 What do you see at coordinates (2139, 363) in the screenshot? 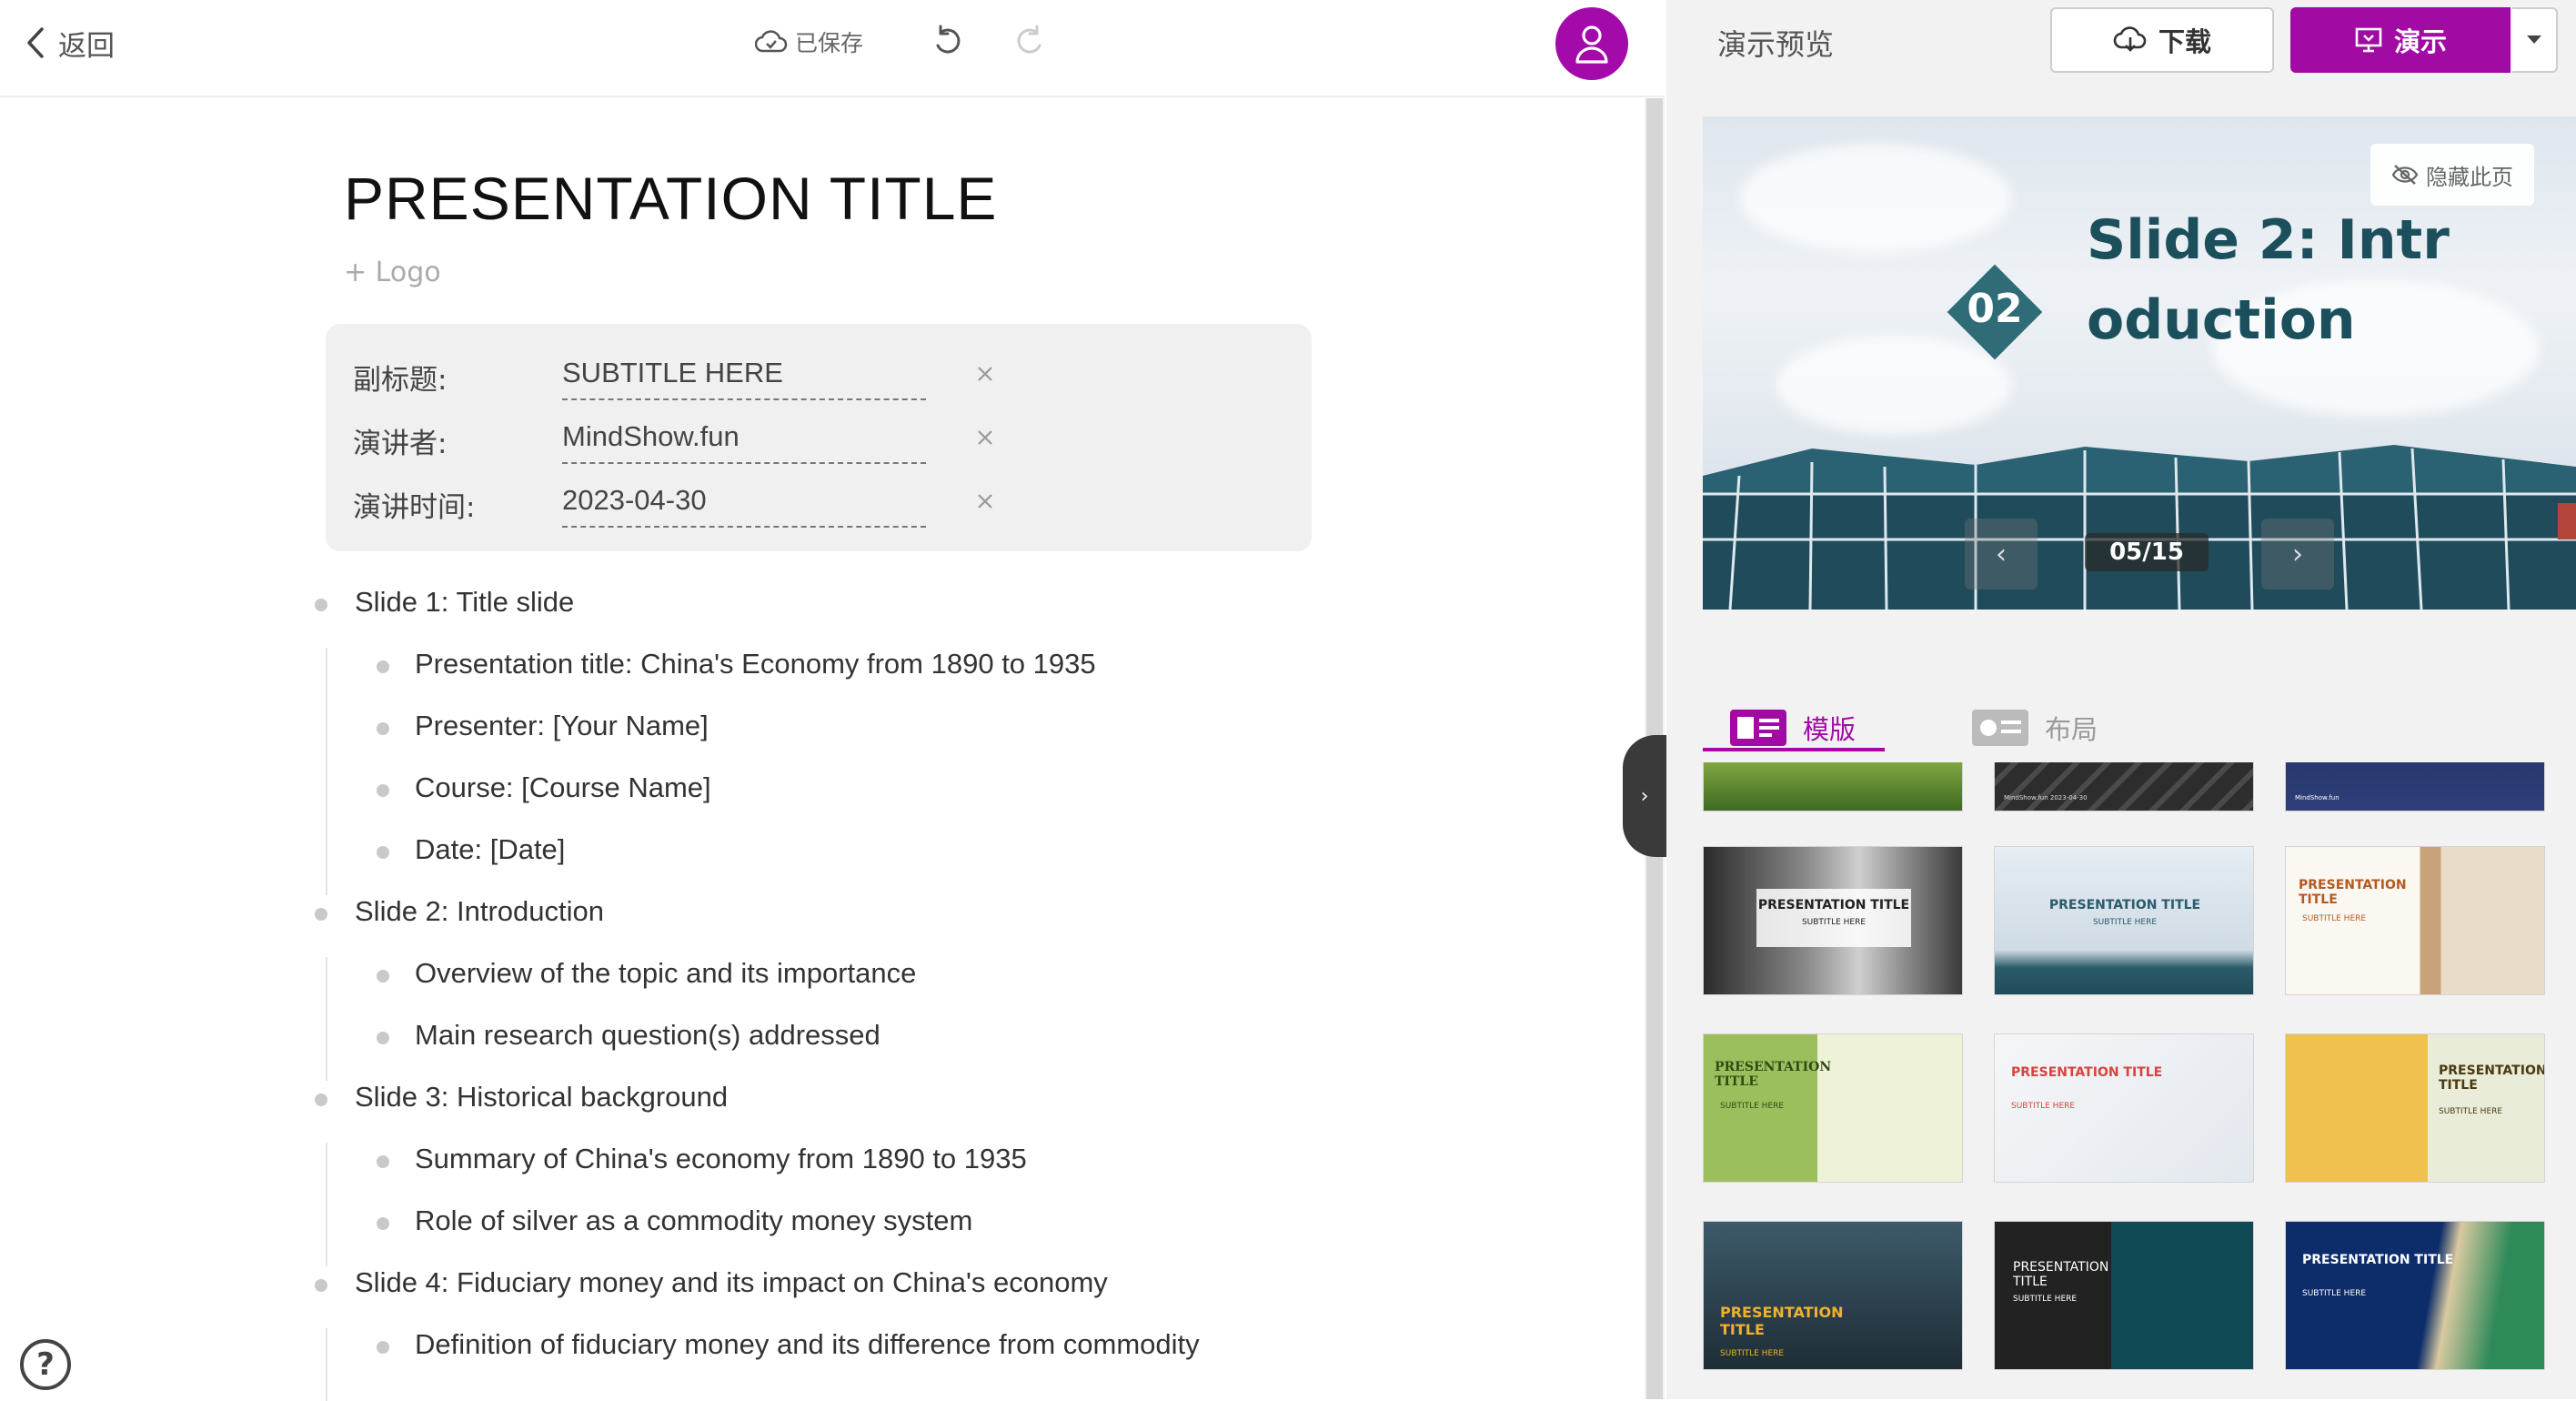
I see `slide-preview: 隐藏此页 02 Slide 2: Introduction ‹ › 05/15` at bounding box center [2139, 363].